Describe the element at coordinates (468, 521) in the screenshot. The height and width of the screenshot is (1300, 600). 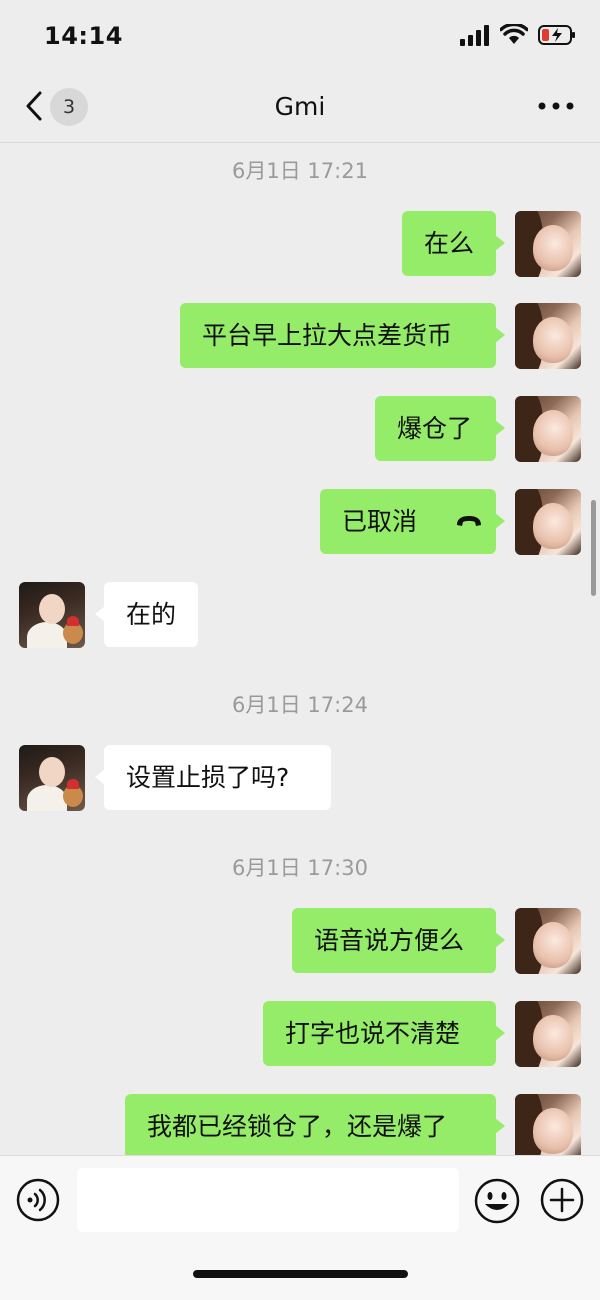
I see `phone-hangup-icon` at that location.